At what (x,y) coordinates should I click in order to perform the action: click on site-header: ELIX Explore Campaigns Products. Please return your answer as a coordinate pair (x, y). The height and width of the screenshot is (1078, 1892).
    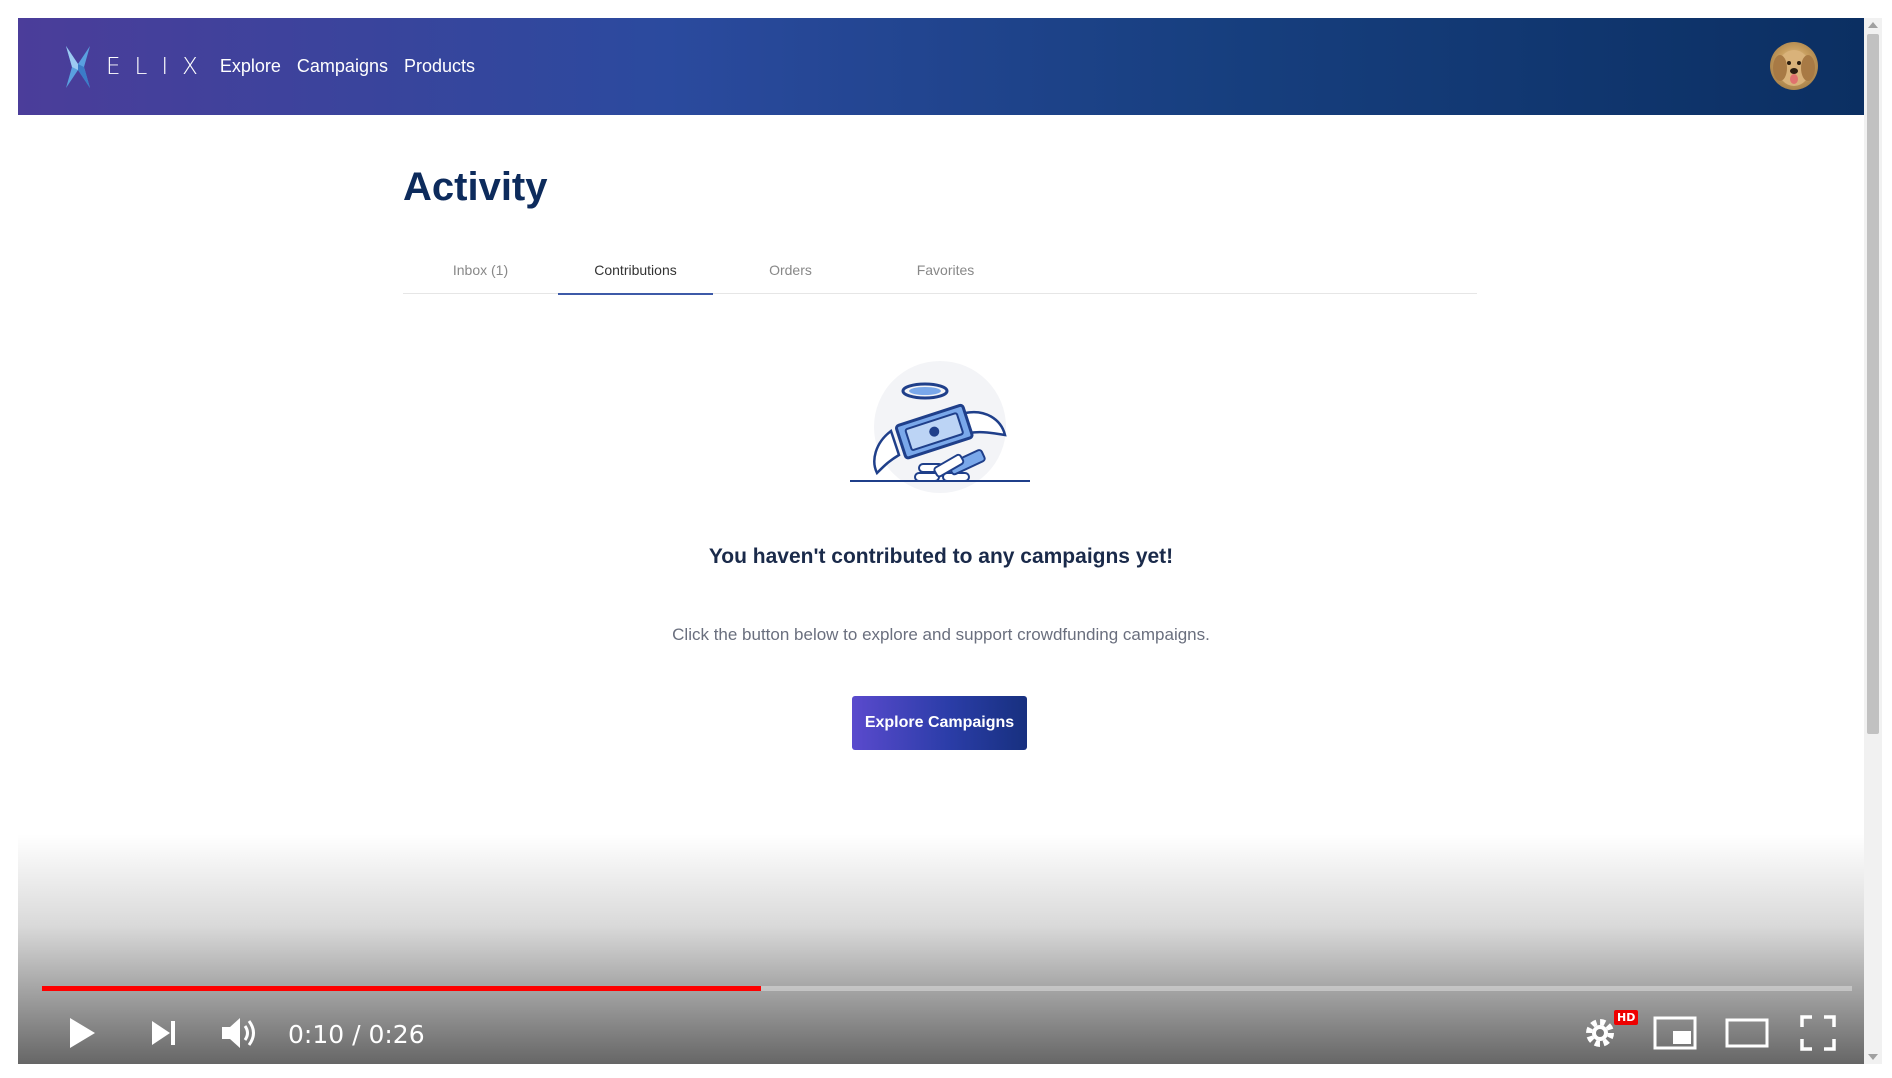
    Looking at the image, I should click on (941, 66).